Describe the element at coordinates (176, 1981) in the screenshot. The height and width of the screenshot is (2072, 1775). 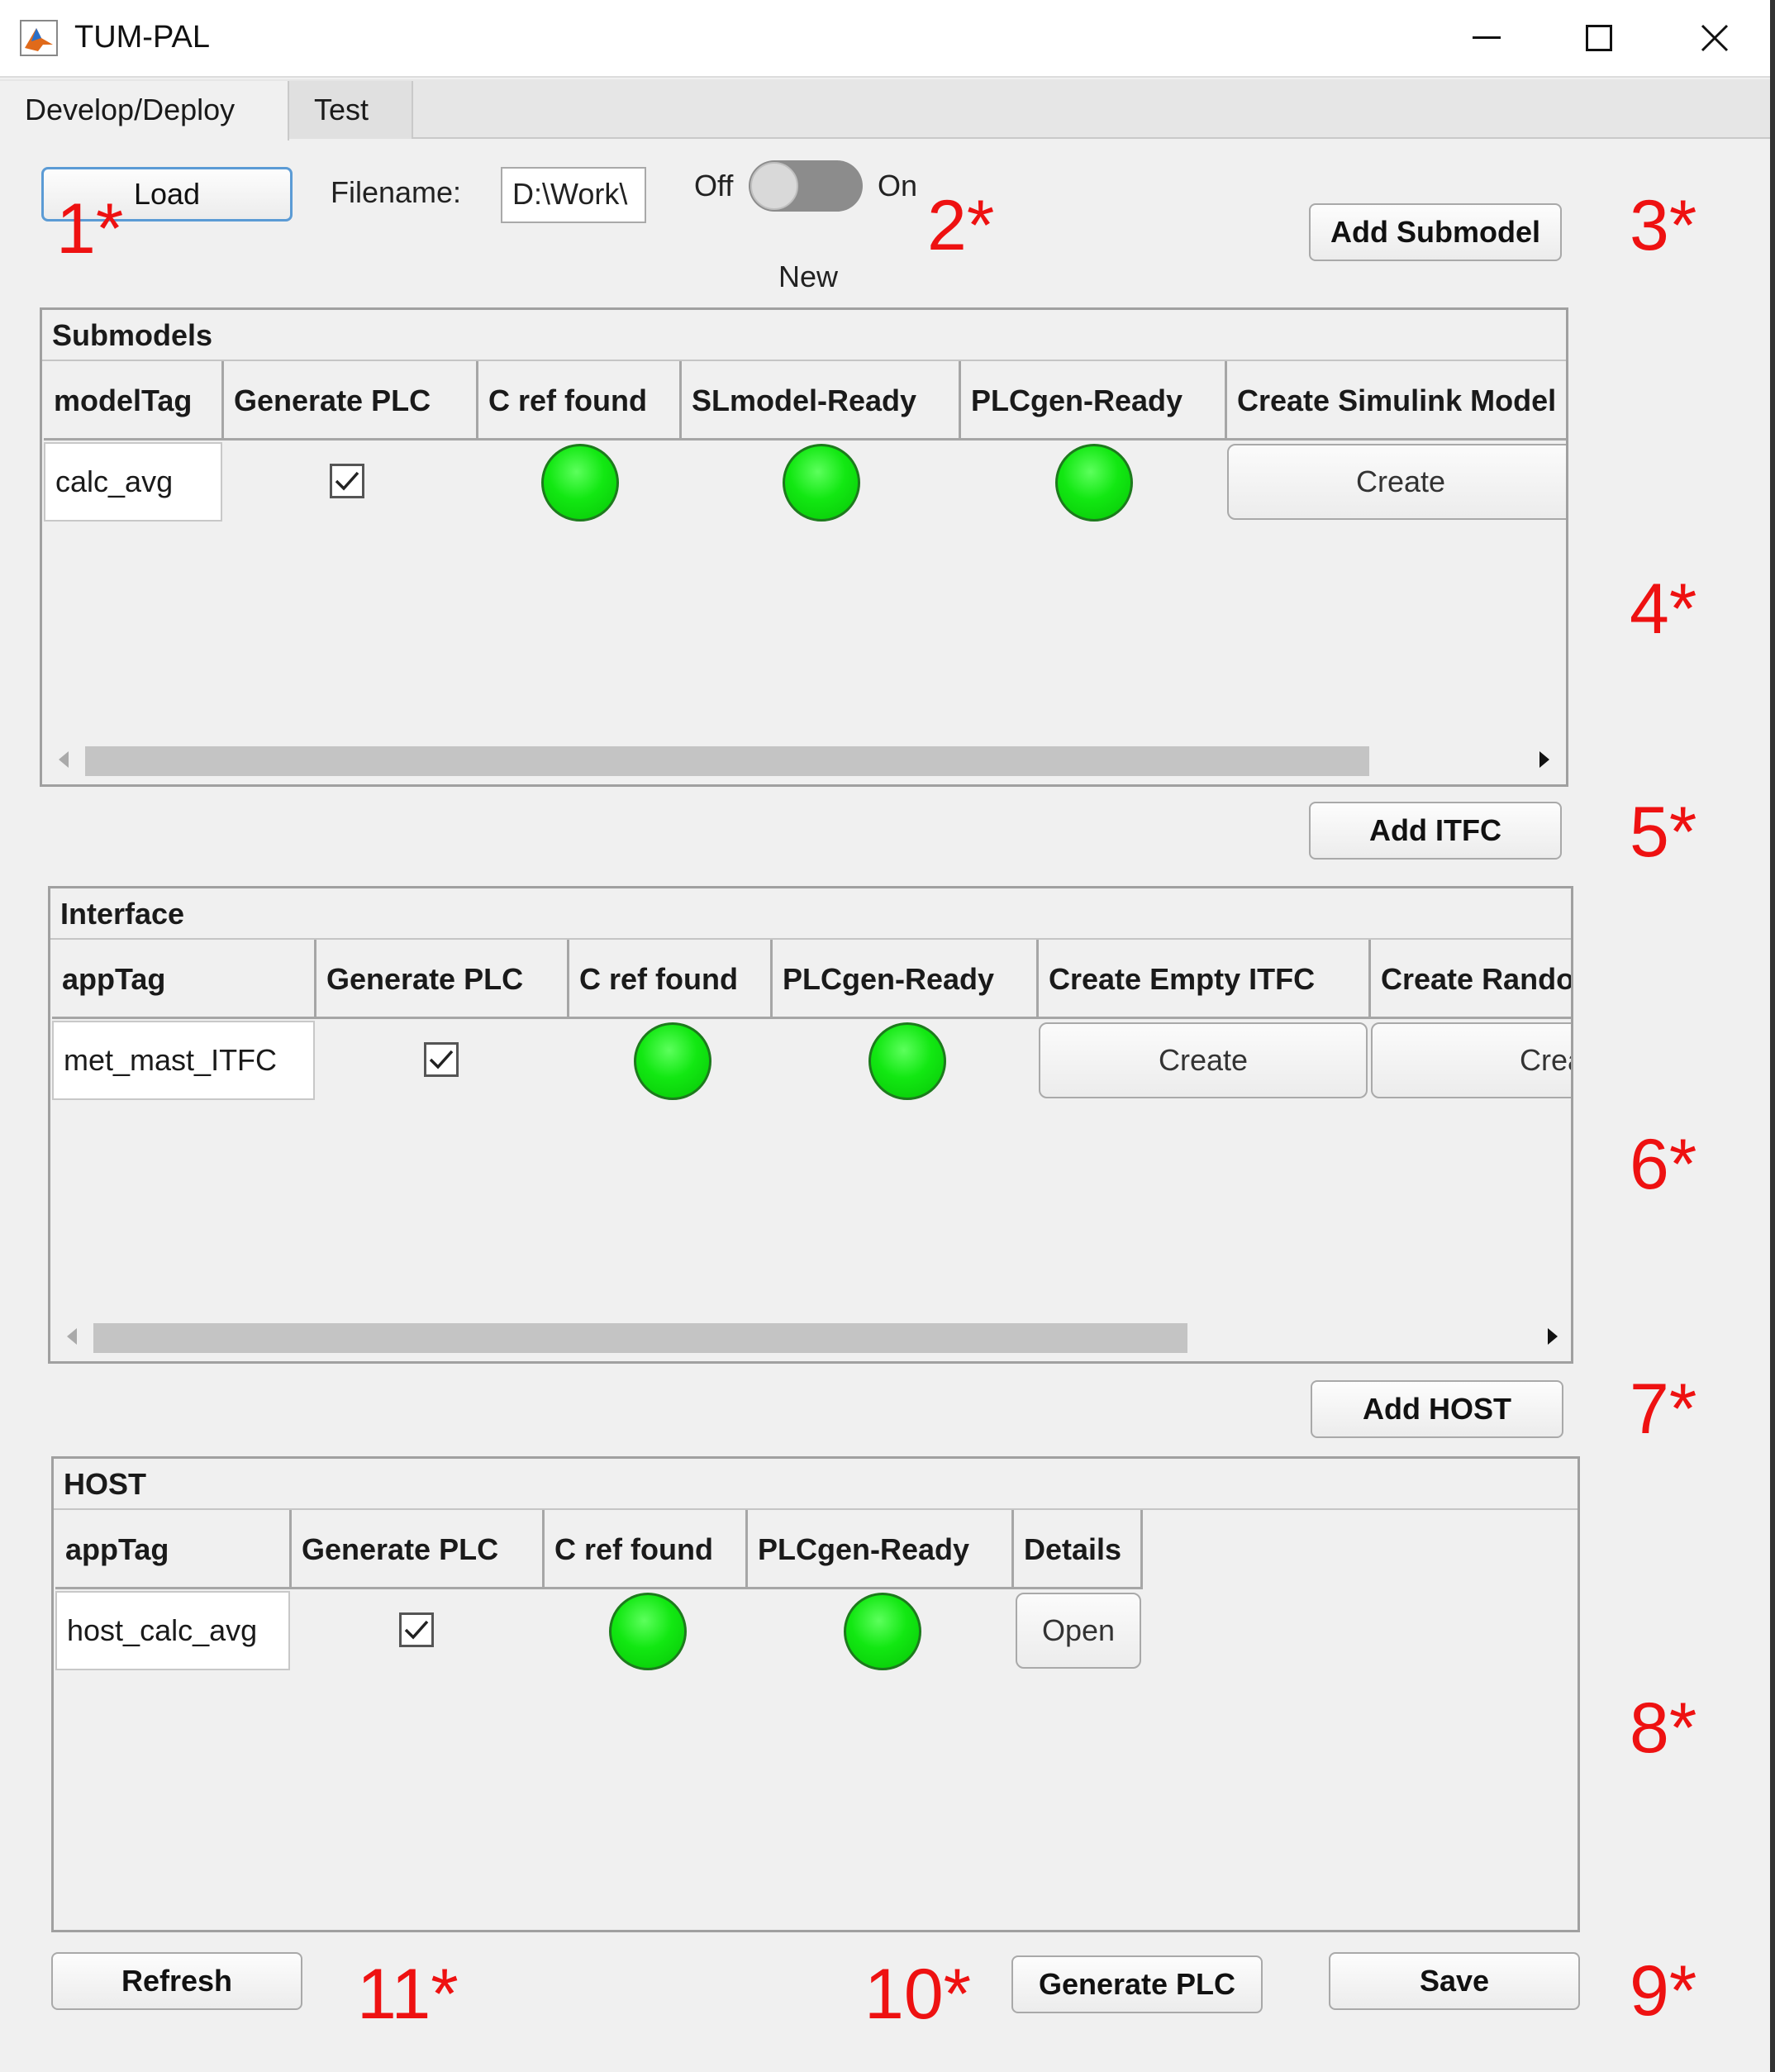
I see `refresh-button: Refresh` at that location.